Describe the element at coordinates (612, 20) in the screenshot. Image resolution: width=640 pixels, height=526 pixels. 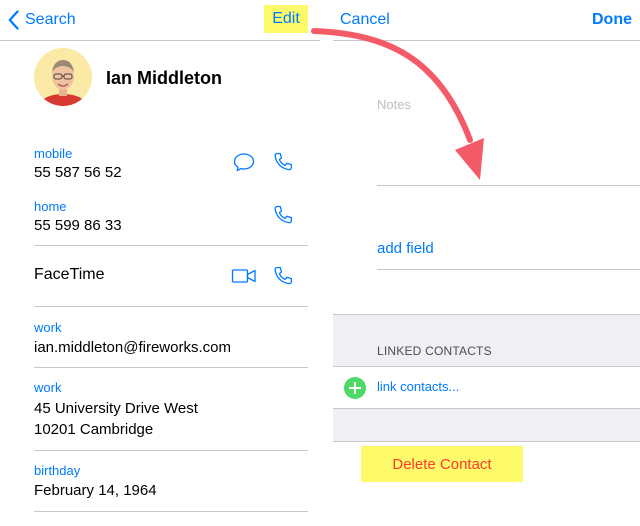
I see `done-button: Done` at that location.